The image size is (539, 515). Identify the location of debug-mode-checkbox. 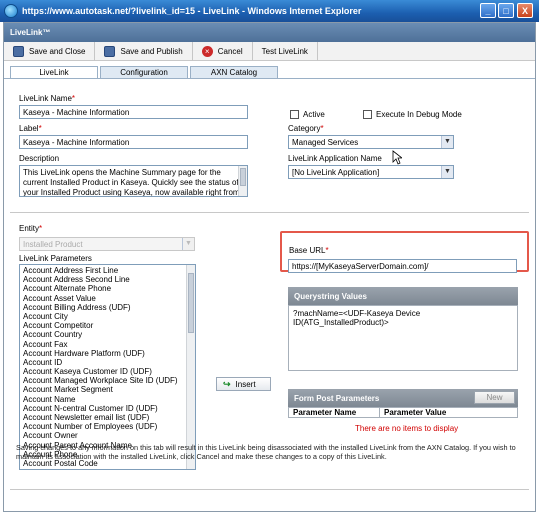
(367, 114).